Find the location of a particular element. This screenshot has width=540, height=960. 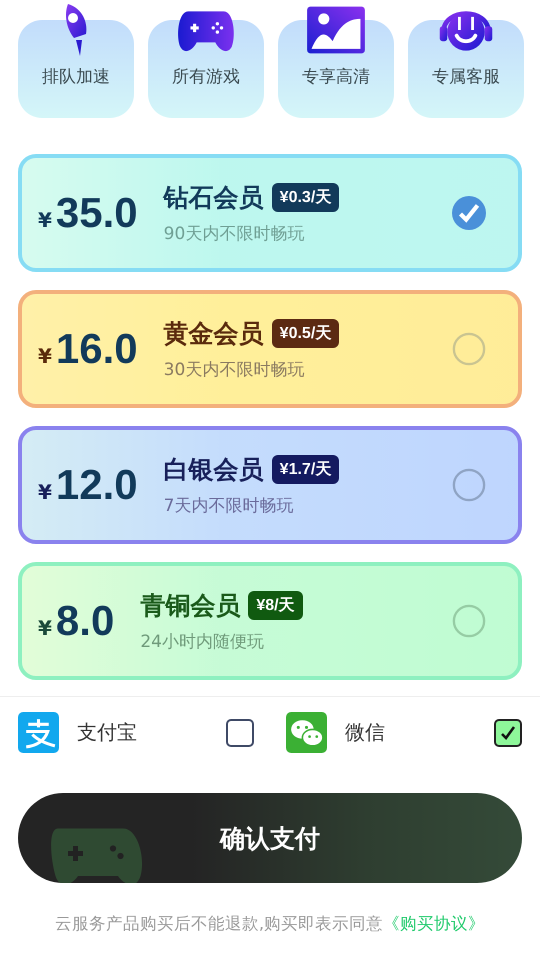

daily-rate-tag: ¥0.5/天 is located at coordinates (306, 333).